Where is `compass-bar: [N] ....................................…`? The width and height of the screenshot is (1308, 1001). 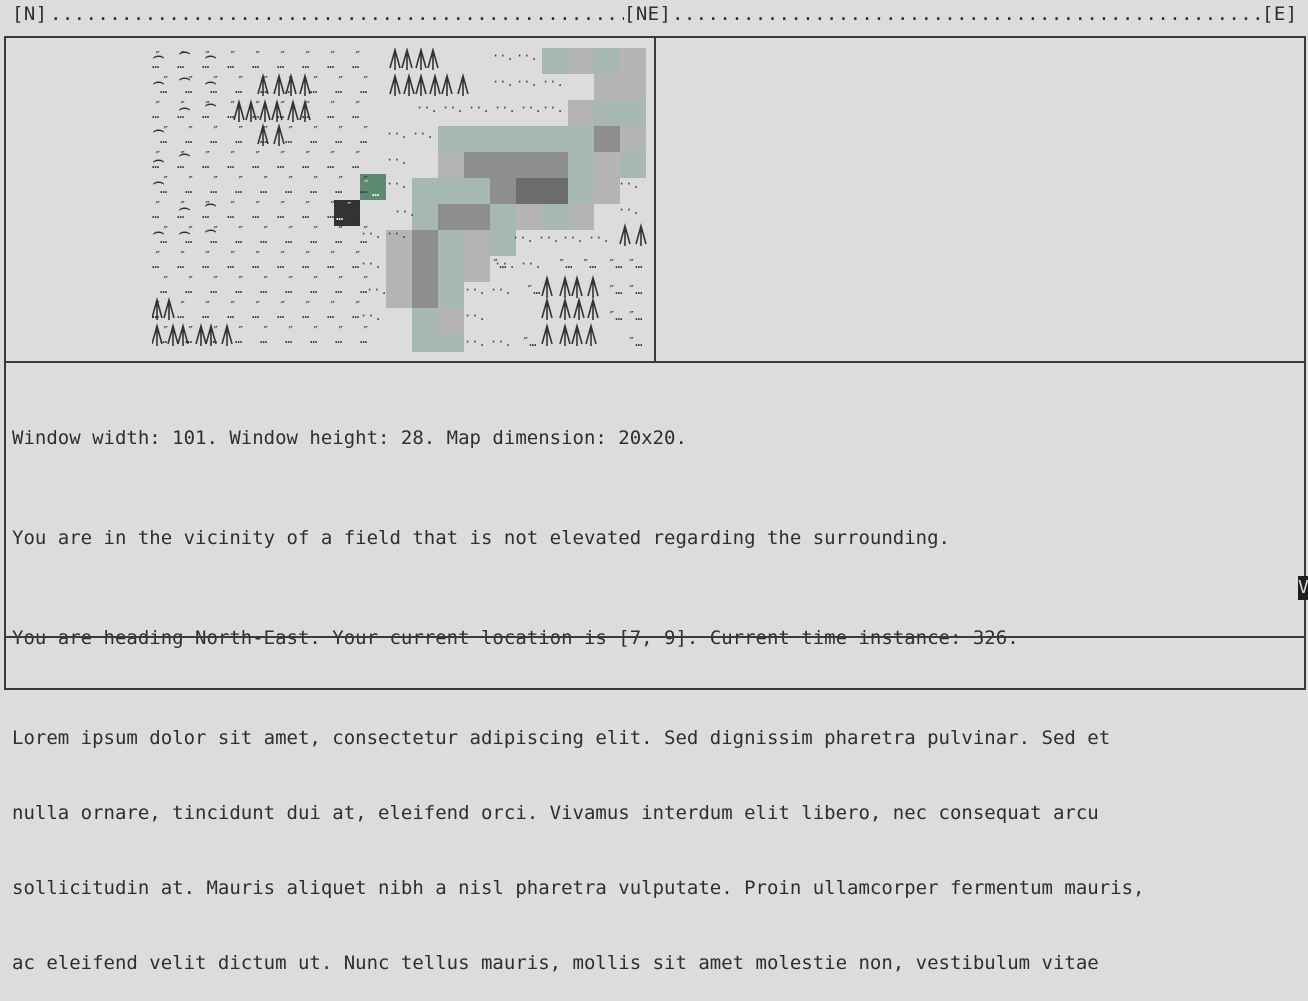
compass-bar: [N] ....................................… is located at coordinates (656, 14).